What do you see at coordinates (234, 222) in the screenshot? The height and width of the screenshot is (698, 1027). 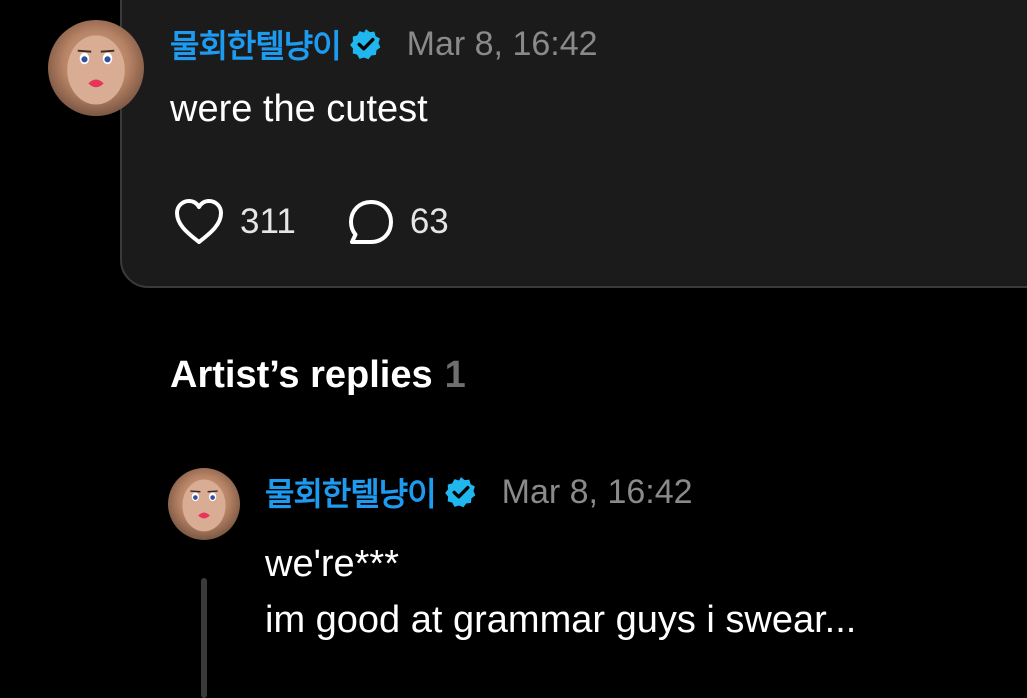 I see `like-button: 311` at bounding box center [234, 222].